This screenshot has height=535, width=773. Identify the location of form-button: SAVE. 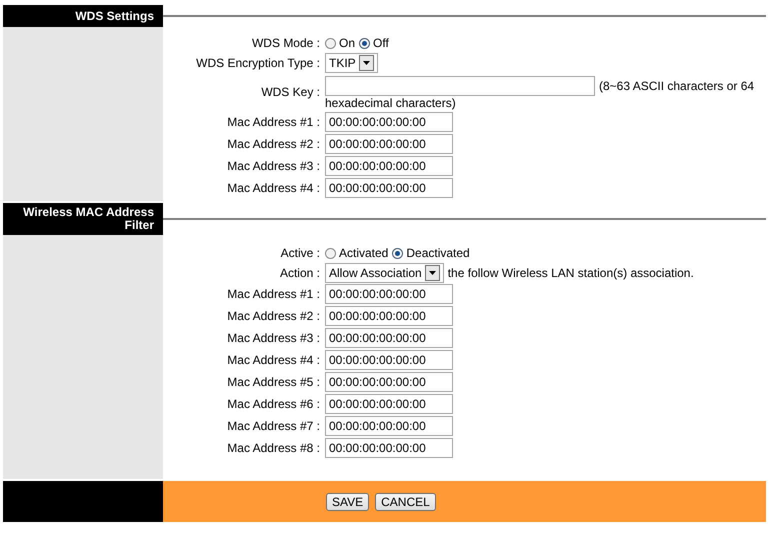
(348, 501).